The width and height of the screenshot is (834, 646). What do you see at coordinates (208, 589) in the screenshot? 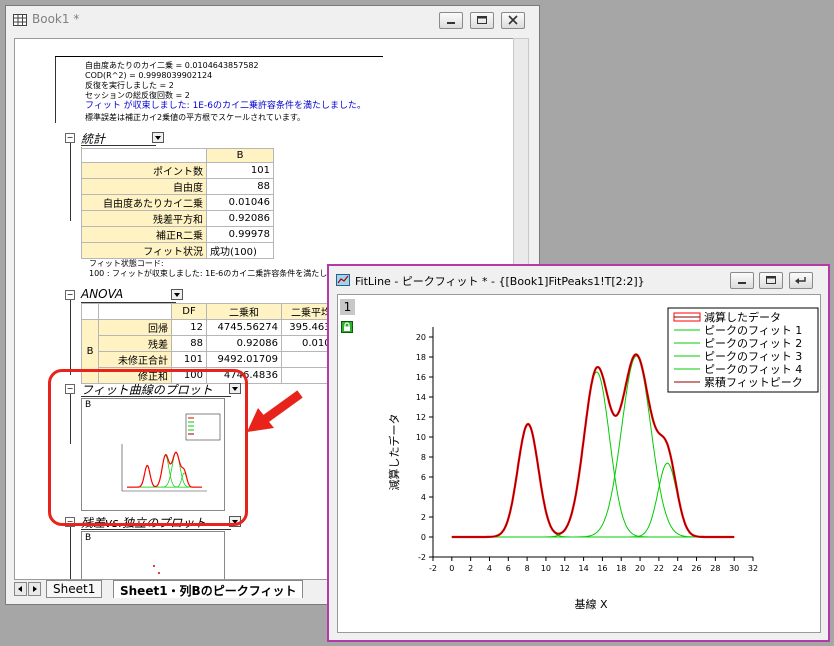
I see `tab-peak-fit-report: Sheet1・列Bのピークフィット` at bounding box center [208, 589].